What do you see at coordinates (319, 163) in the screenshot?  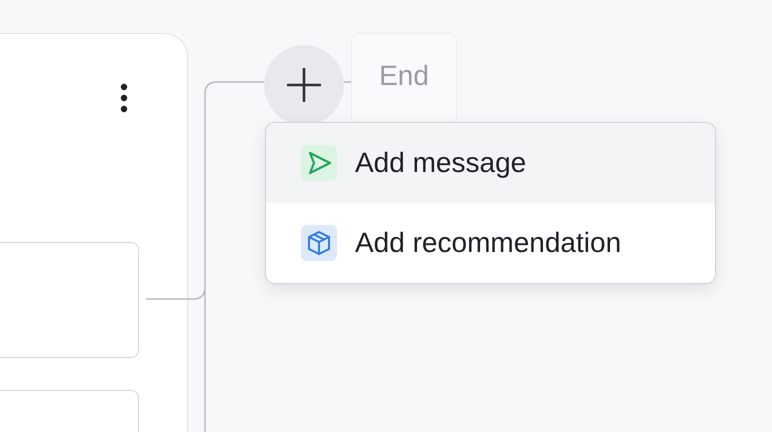 I see `send-icon` at bounding box center [319, 163].